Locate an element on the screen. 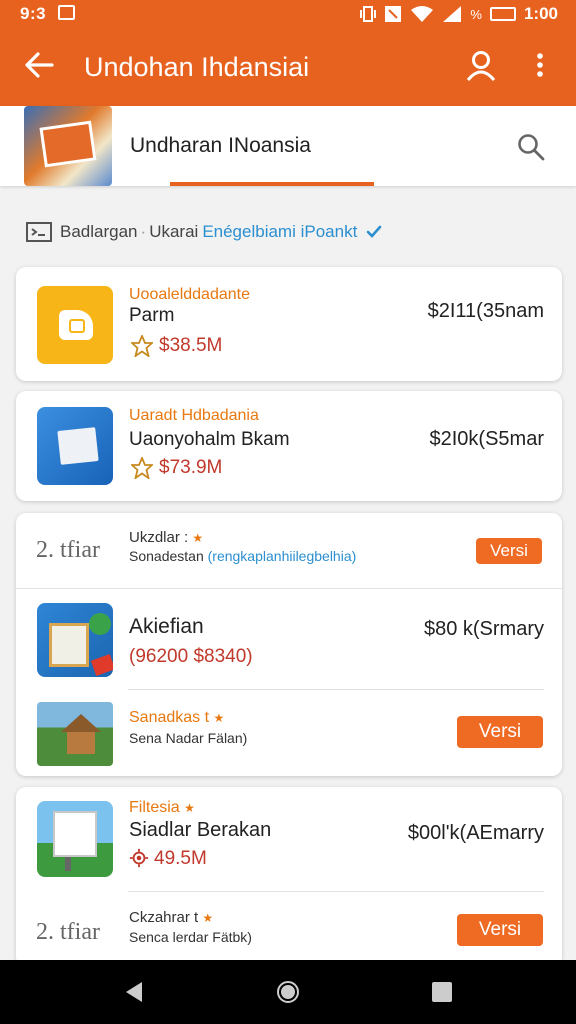 Image resolution: width=576 pixels, height=1024 pixels. filter-icon is located at coordinates (39, 232).